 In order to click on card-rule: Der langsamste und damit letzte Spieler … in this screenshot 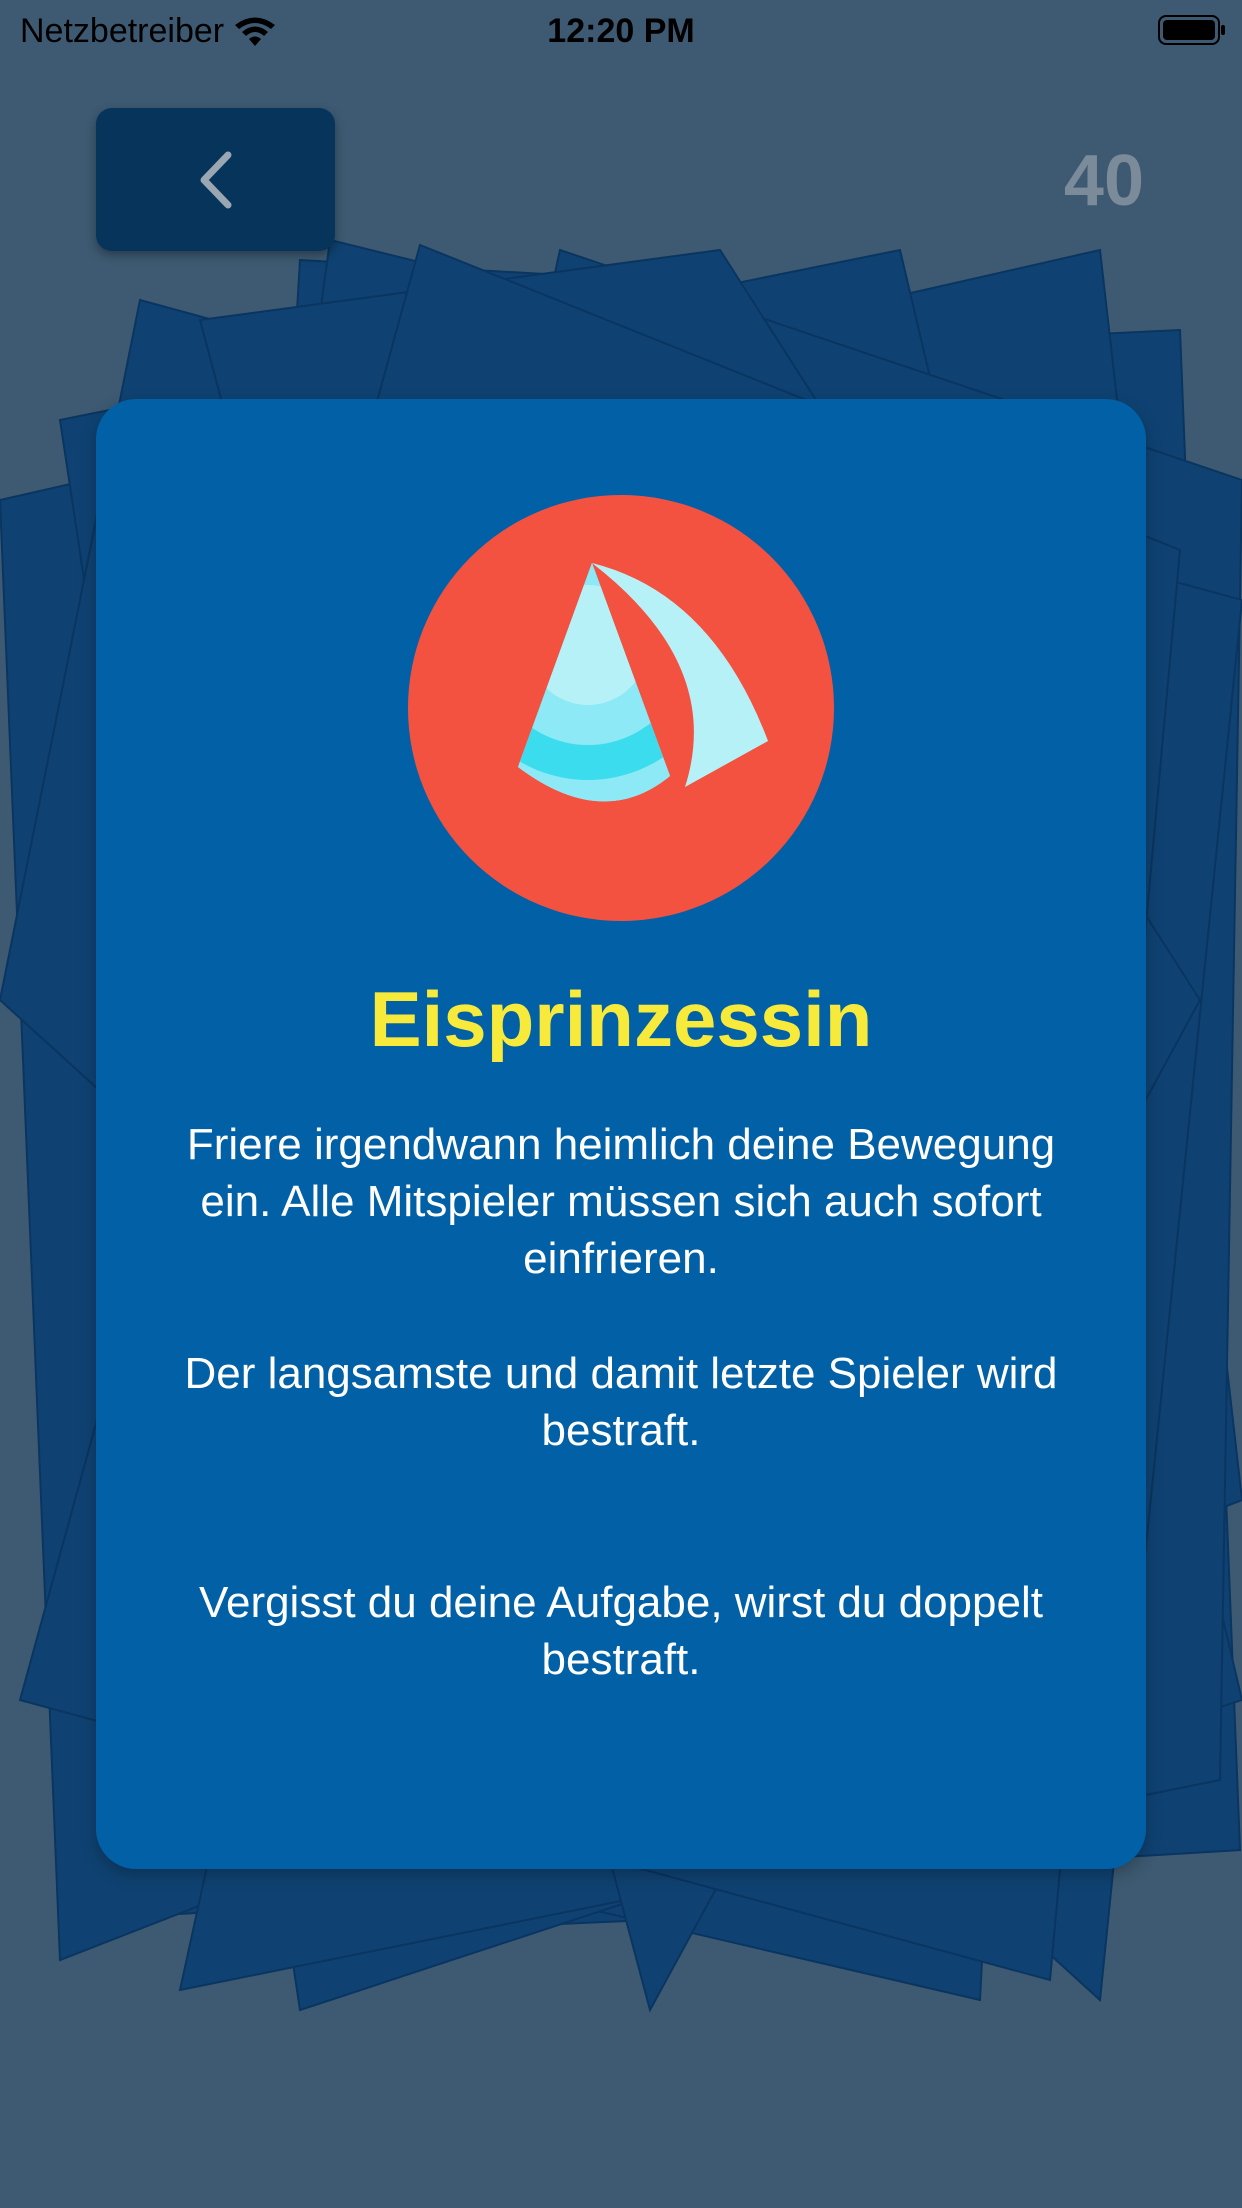, I will do `click(621, 1402)`.